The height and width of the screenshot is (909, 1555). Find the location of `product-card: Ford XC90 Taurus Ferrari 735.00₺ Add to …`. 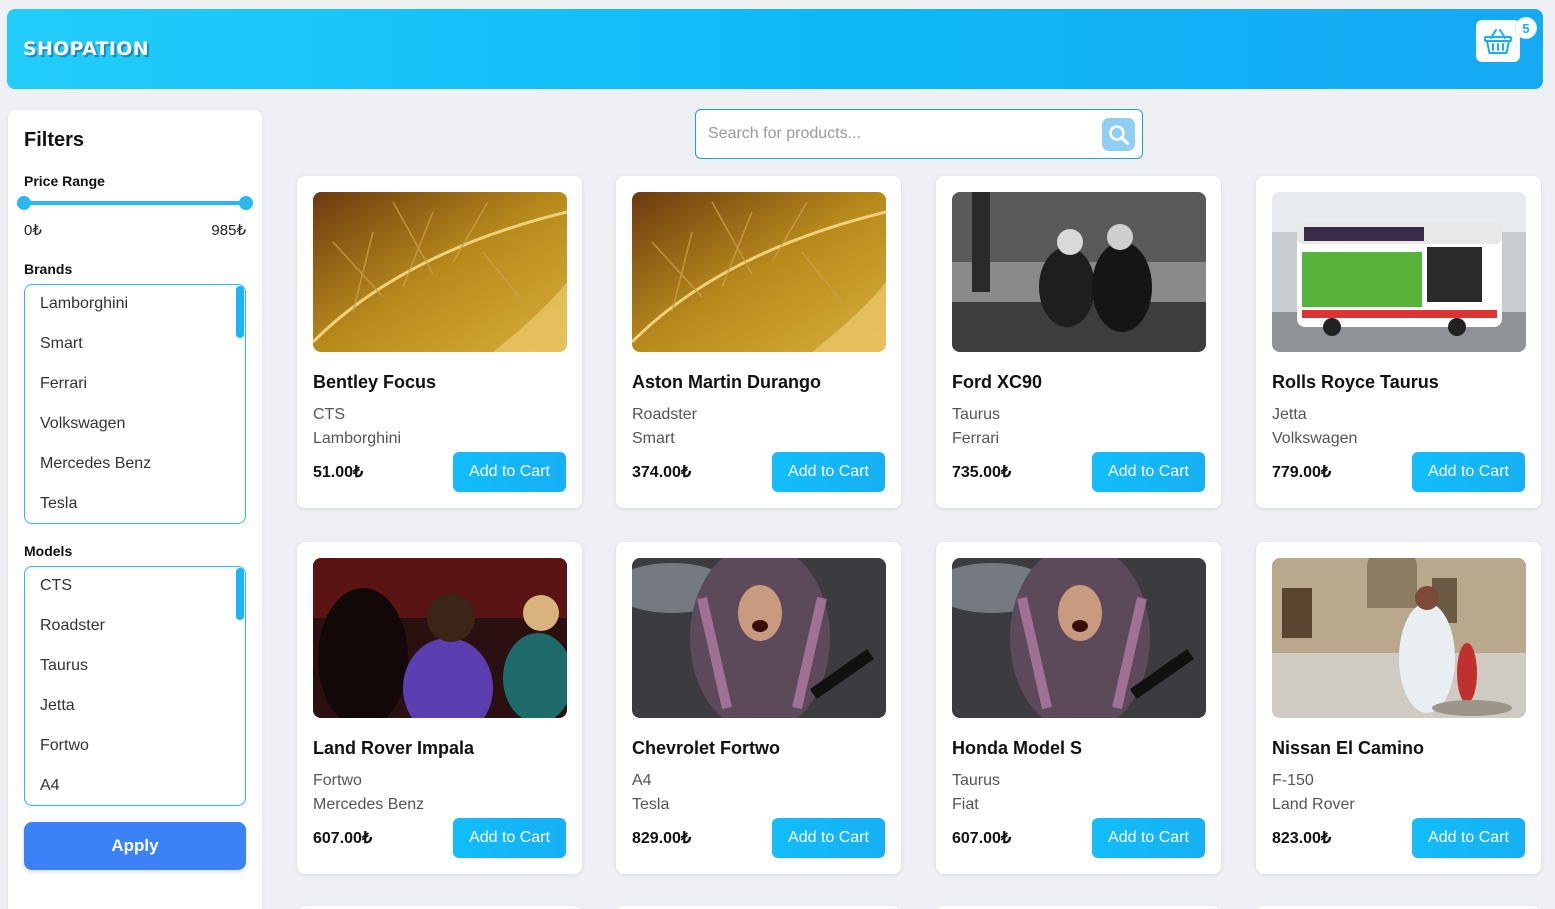

product-card: Ford XC90 Taurus Ferrari 735.00₺ Add to … is located at coordinates (1078, 342).